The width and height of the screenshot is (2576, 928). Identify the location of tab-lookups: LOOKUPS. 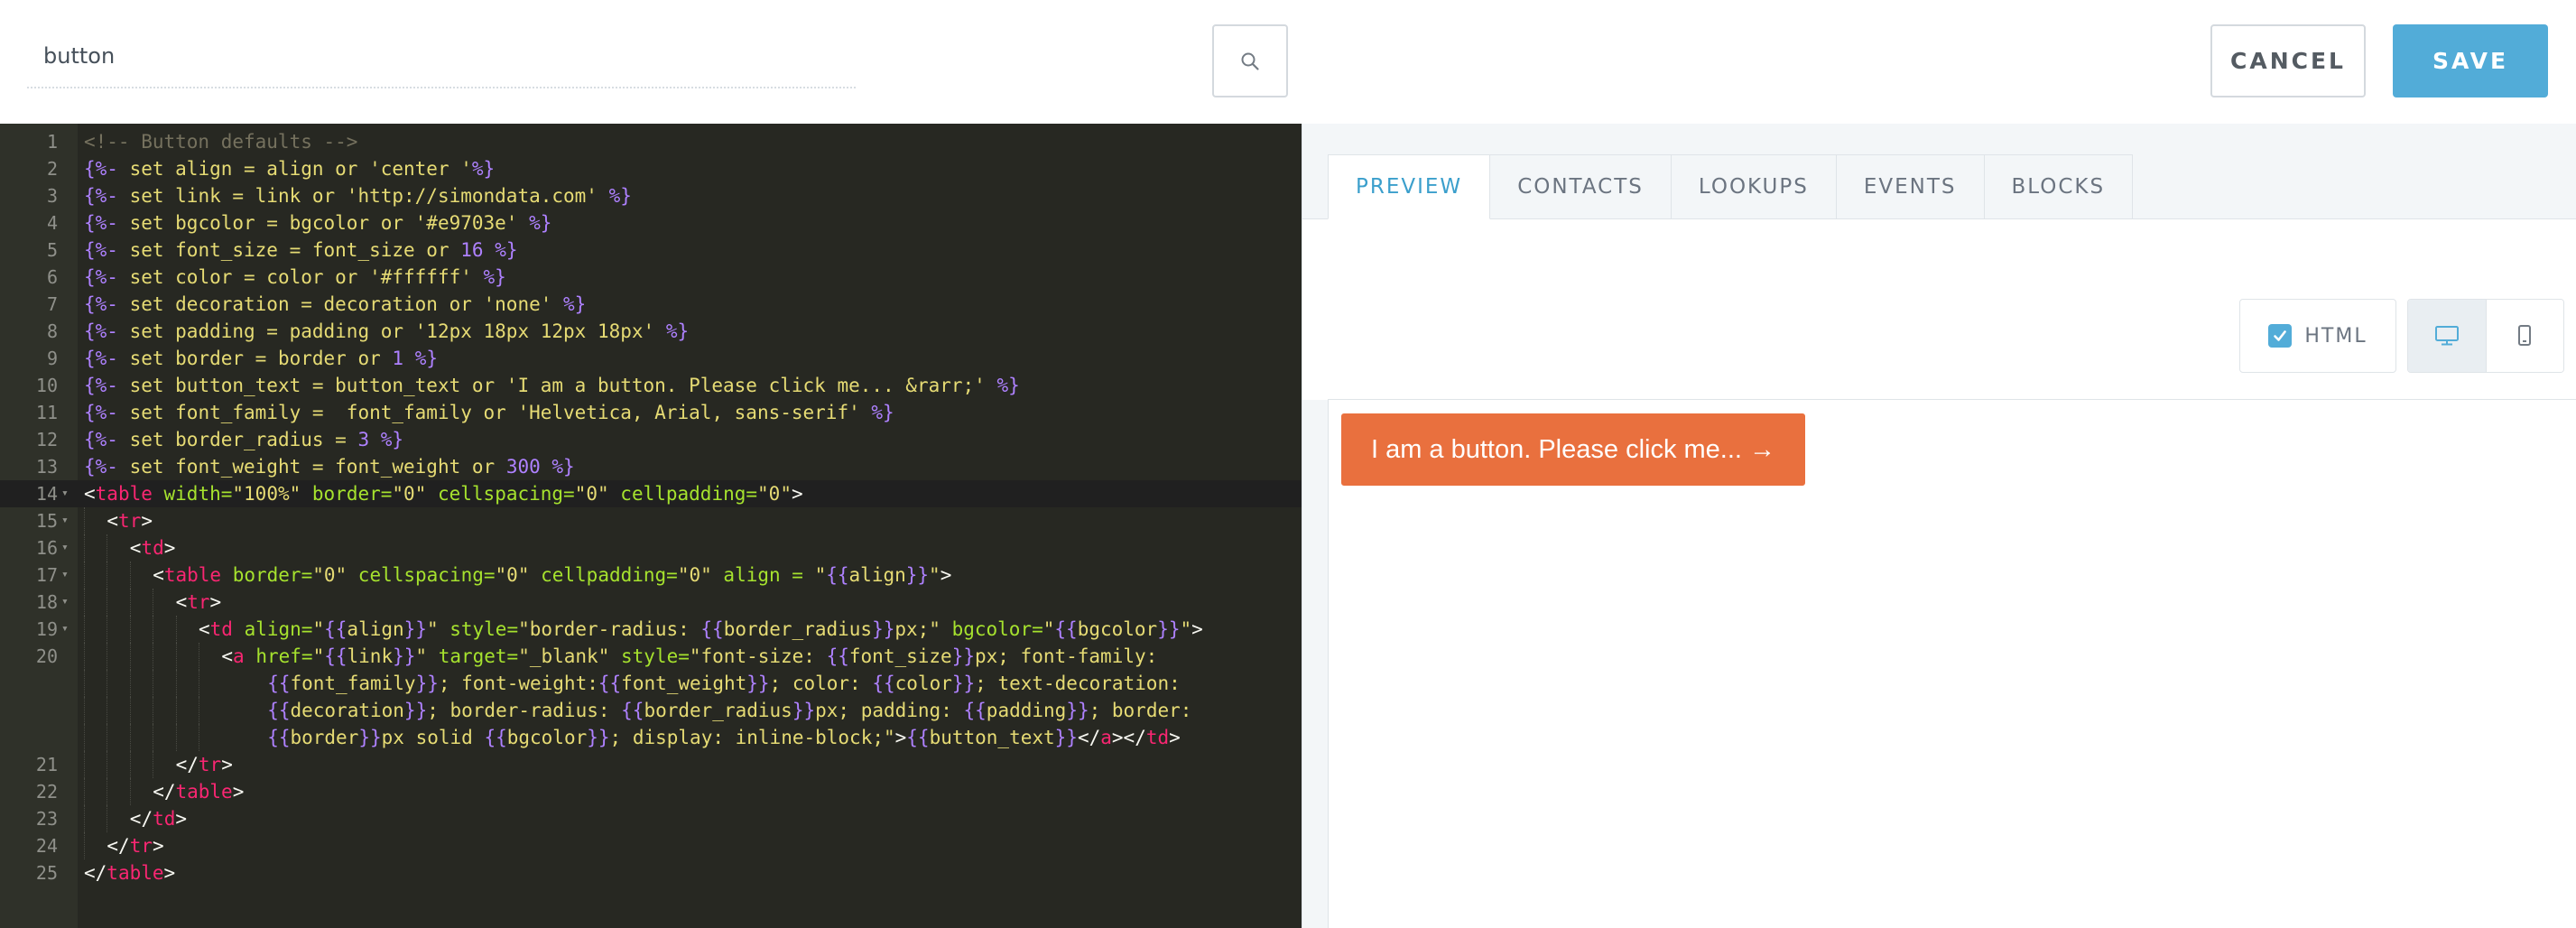
(1754, 186).